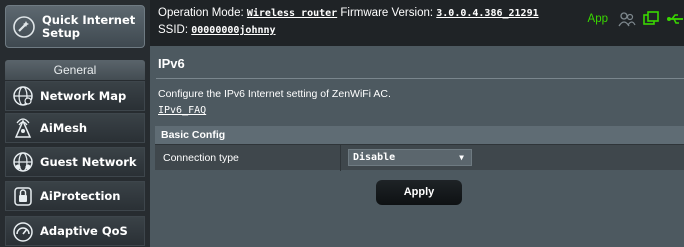 This screenshot has height=247, width=684. I want to click on aimesh-icon, so click(23, 128).